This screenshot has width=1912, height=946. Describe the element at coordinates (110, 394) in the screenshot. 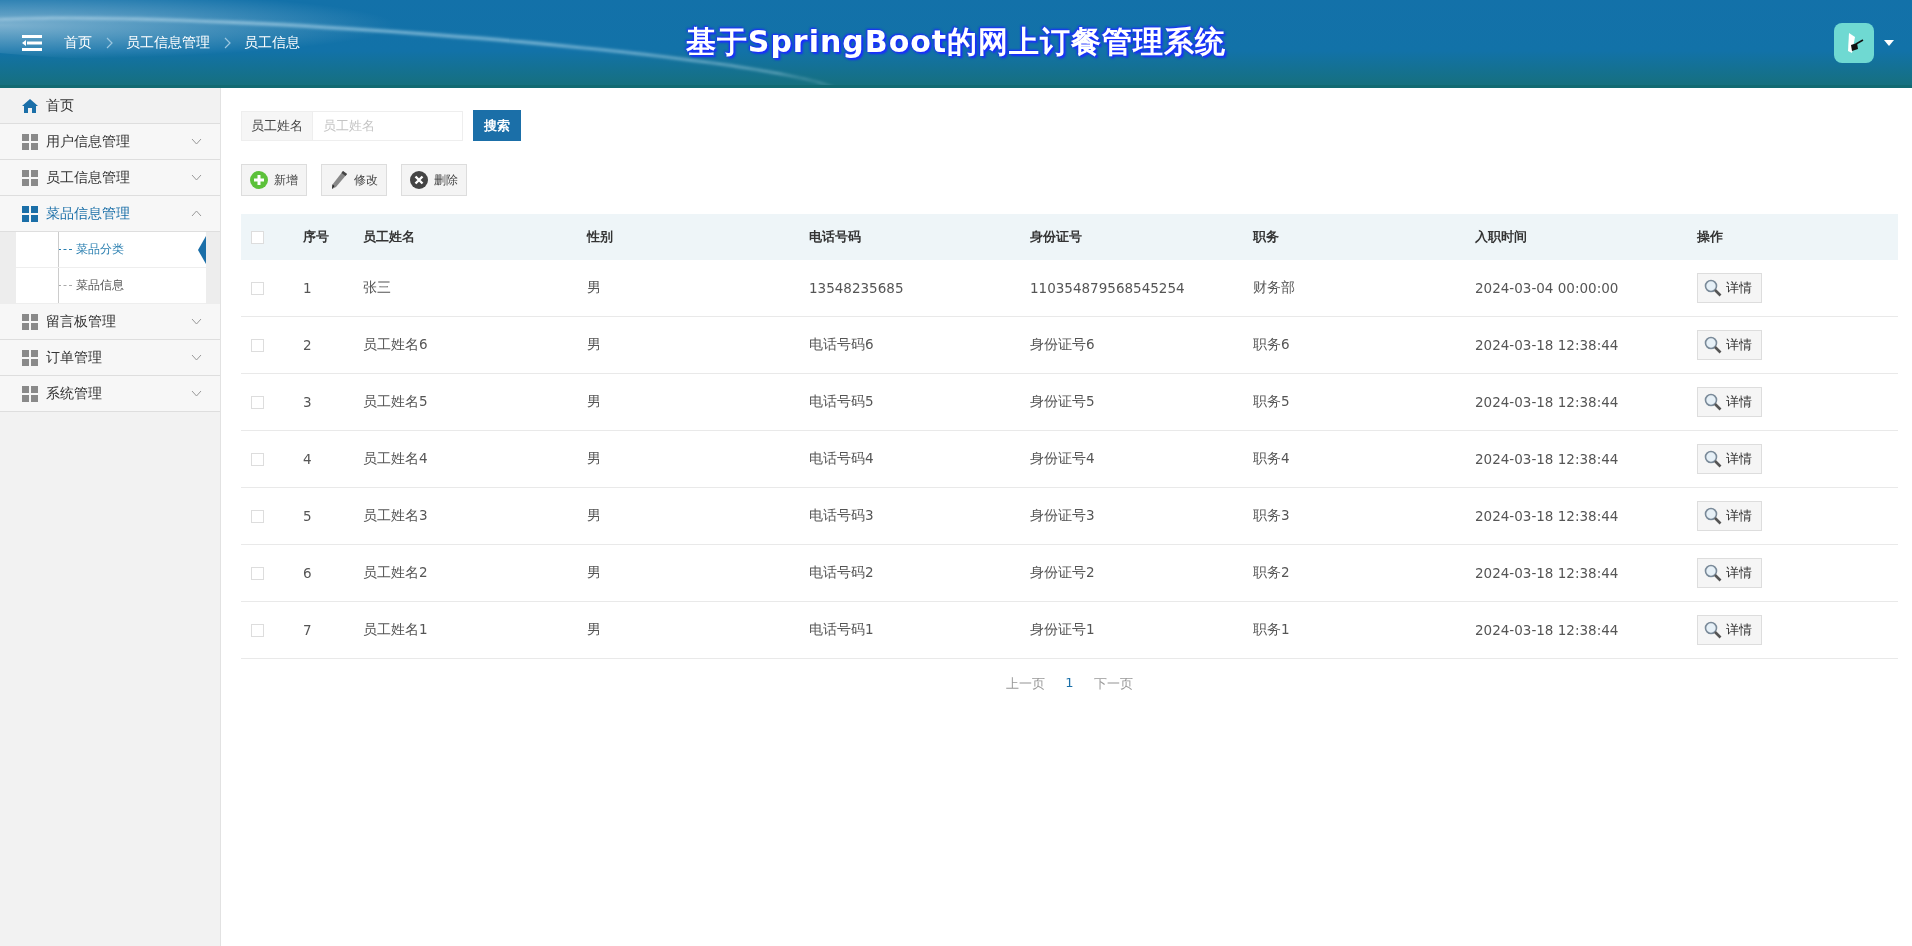

I see `sidebar-item: 系统管理` at that location.